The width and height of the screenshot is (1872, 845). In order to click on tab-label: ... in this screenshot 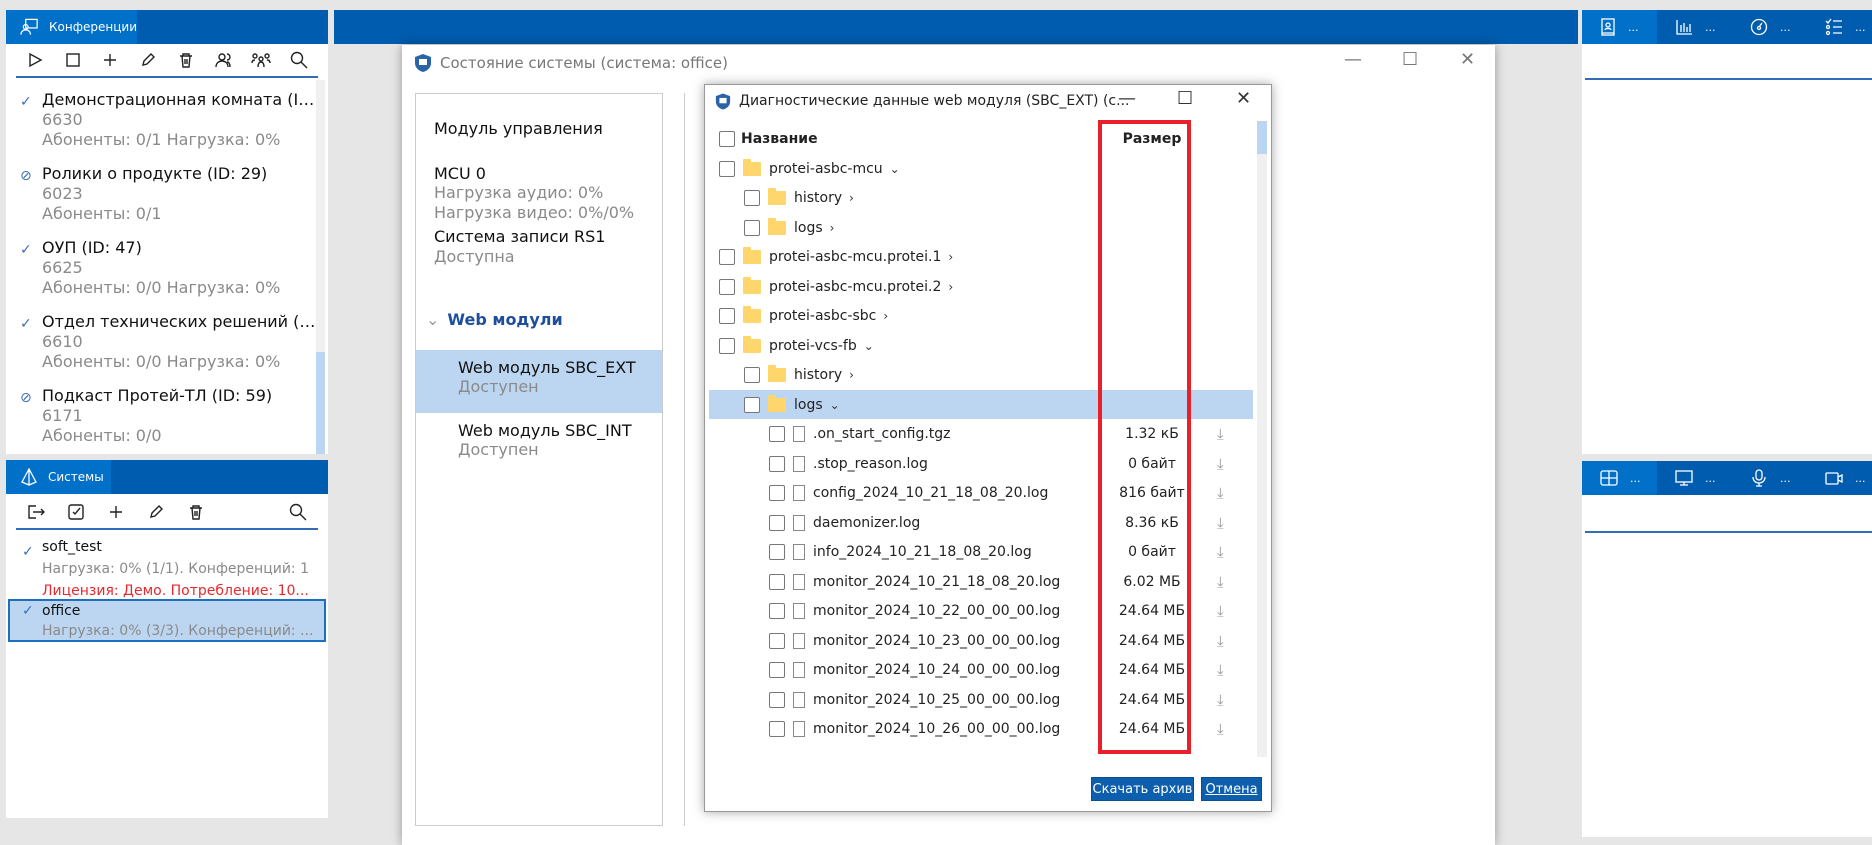, I will do `click(1635, 478)`.